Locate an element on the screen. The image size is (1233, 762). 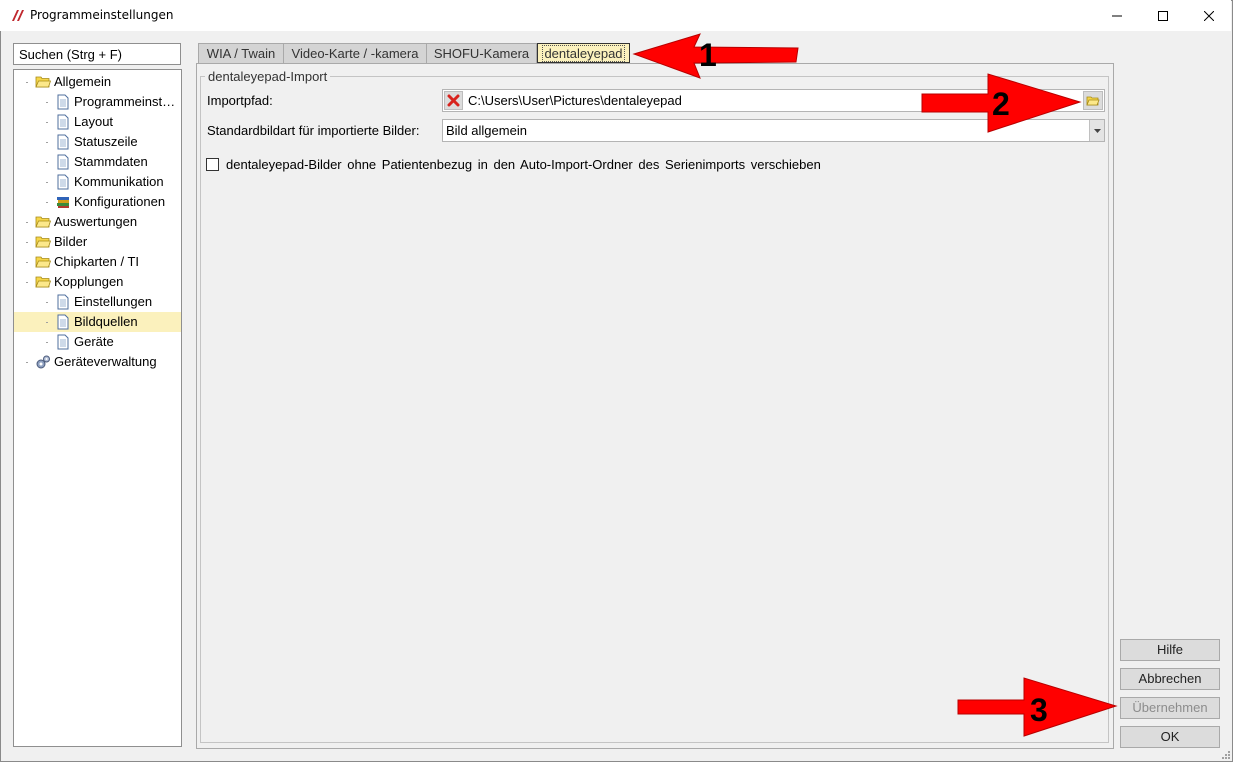
tree-item-label: Layout is located at coordinates (94, 121).